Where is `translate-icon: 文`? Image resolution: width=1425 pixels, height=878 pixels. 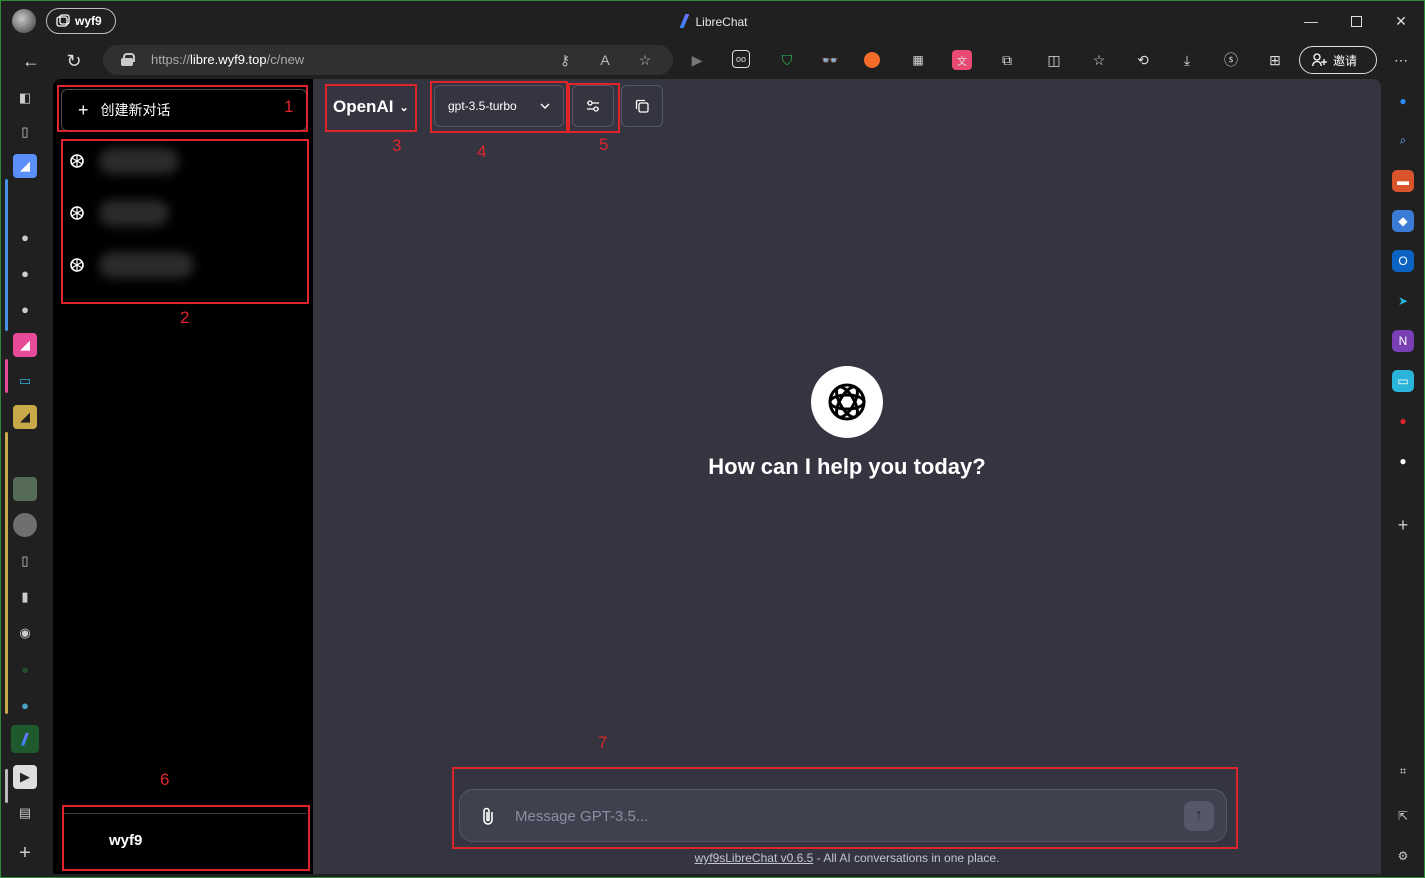
translate-icon: 文 is located at coordinates (962, 60).